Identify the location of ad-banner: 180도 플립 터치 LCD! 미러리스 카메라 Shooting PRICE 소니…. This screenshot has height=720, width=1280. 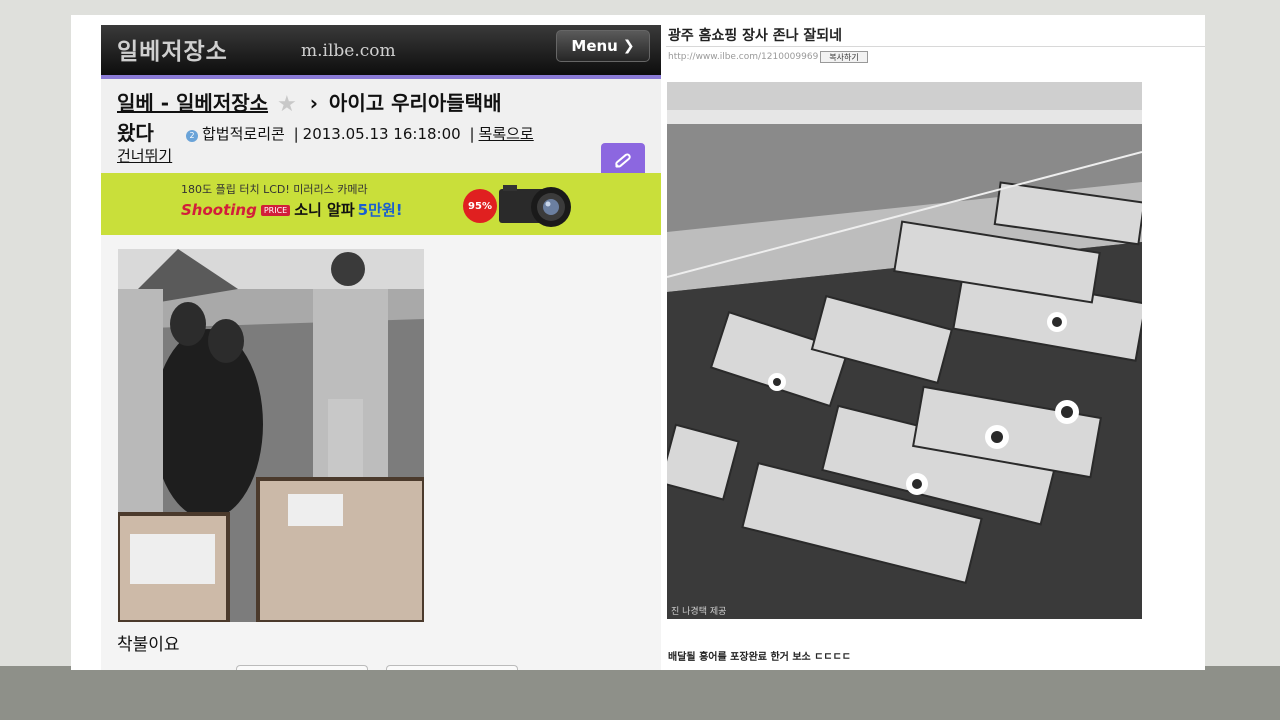
(381, 204).